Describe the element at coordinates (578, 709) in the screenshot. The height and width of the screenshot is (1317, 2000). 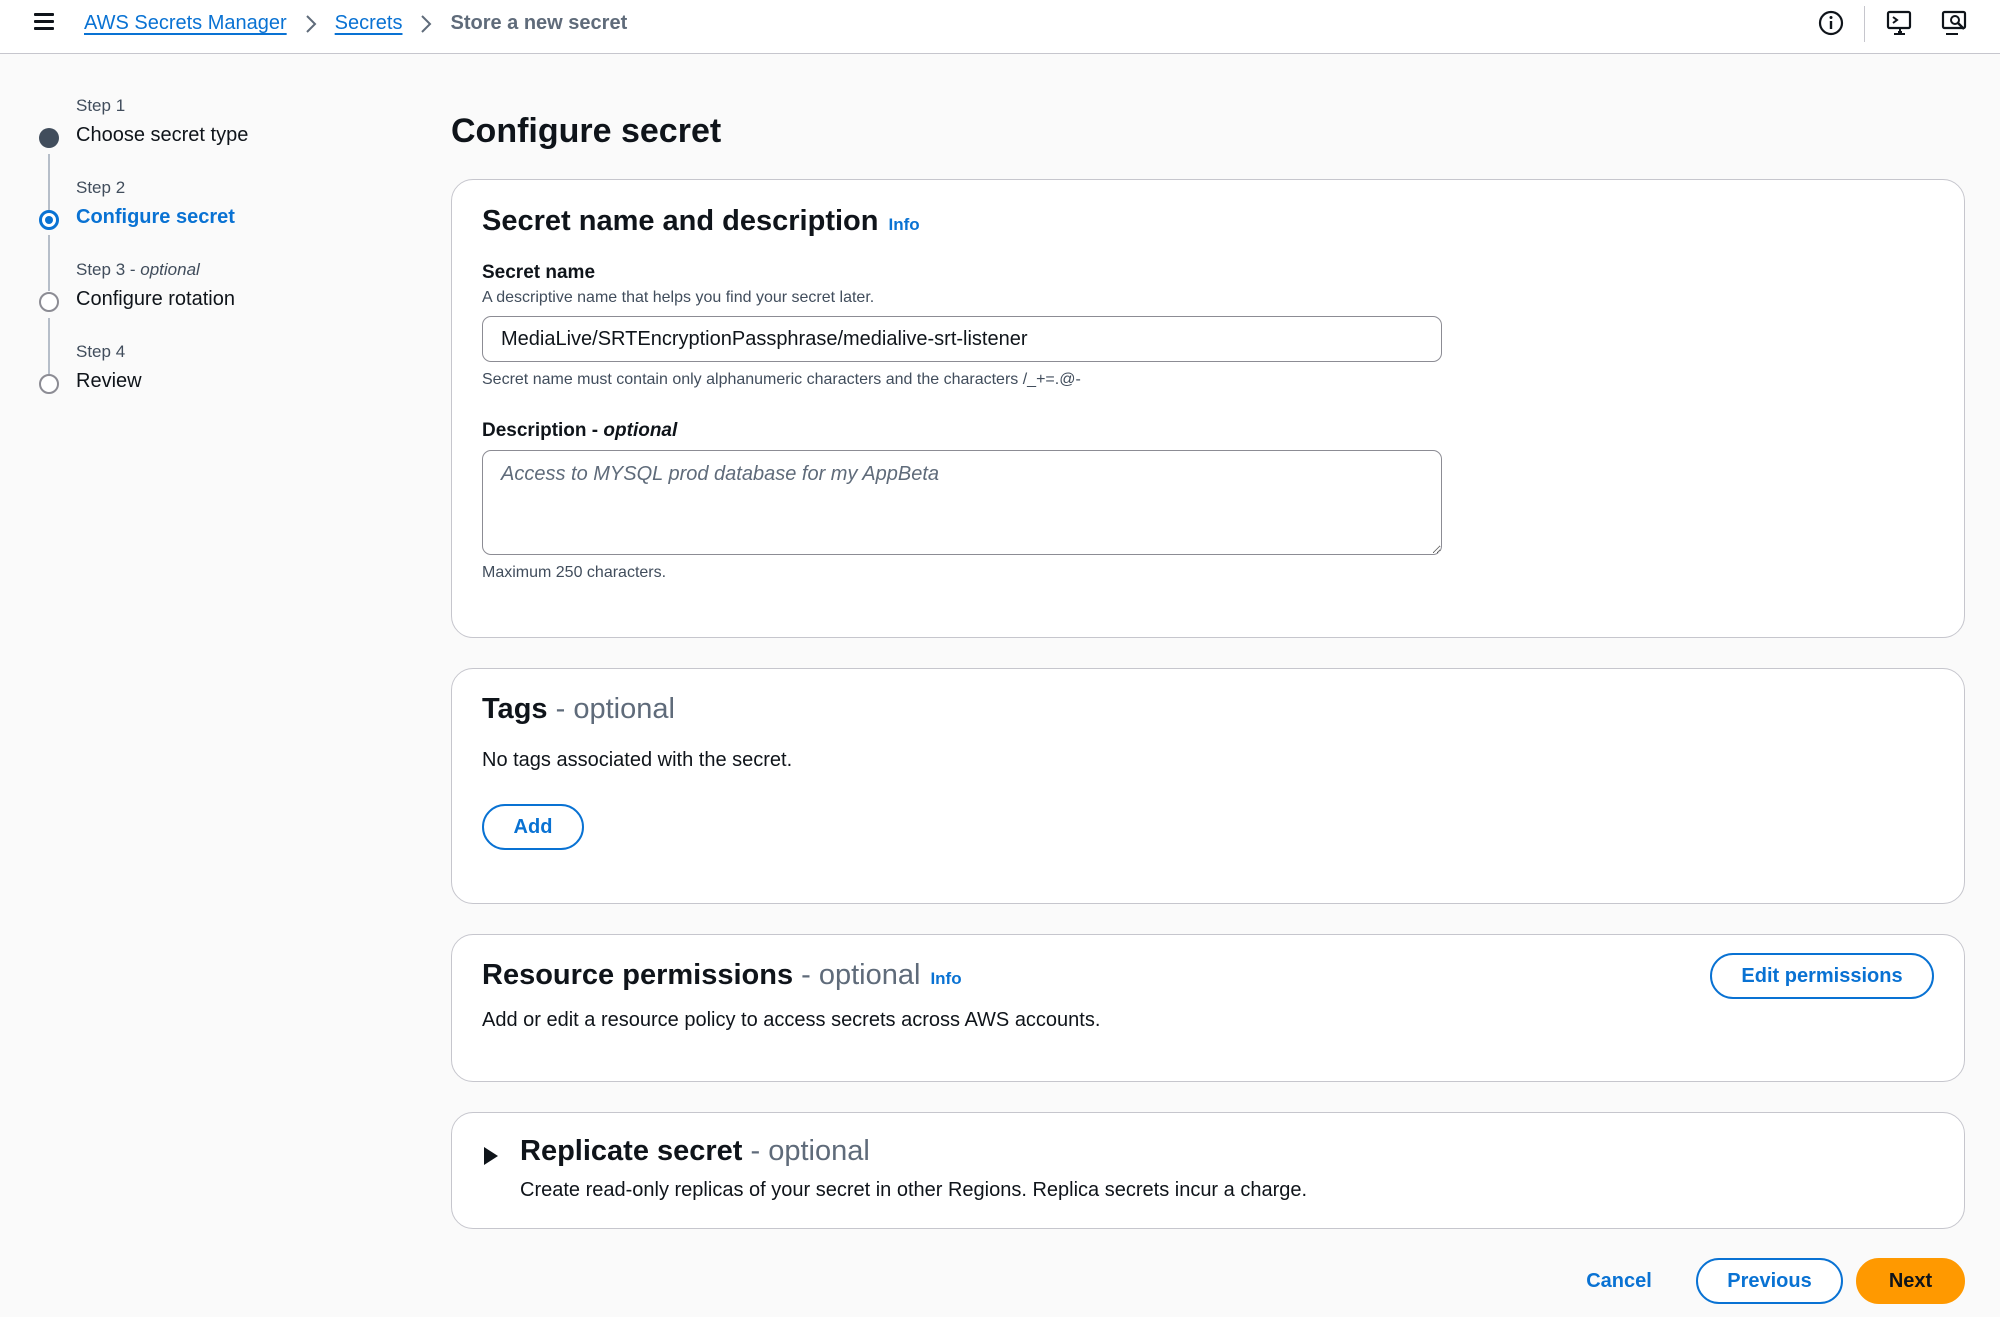
I see `panel-title: Tags - optional` at that location.